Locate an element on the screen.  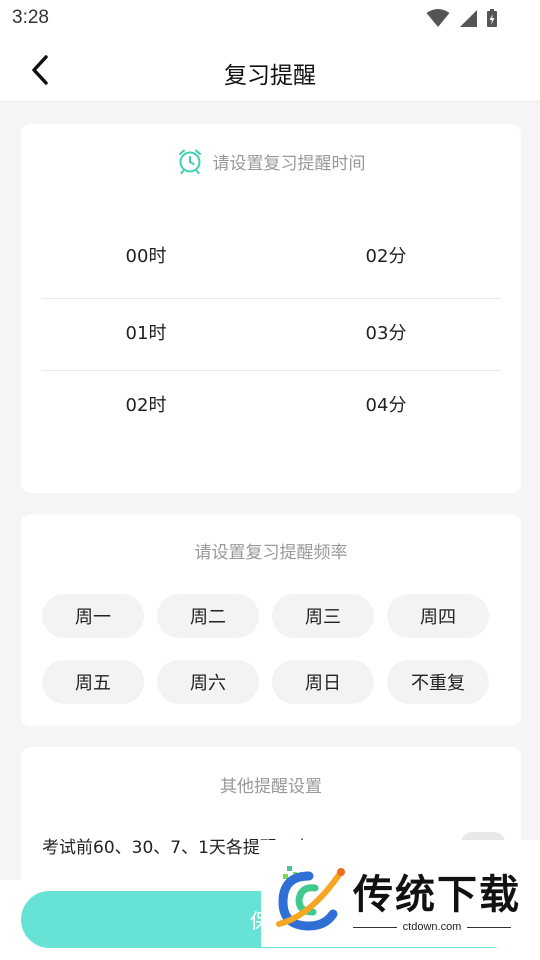
signal-icon is located at coordinates (468, 18).